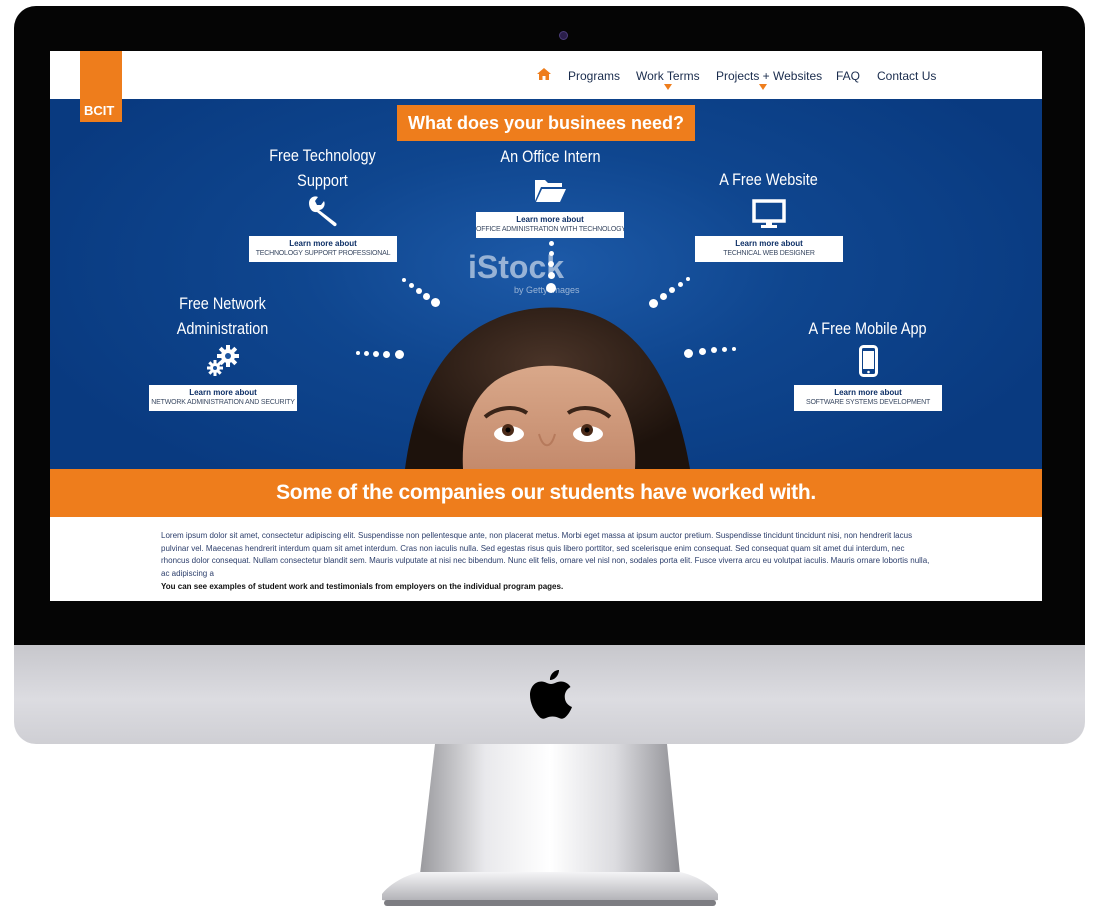  Describe the element at coordinates (323, 253) in the screenshot. I see `program-name: TECHNOLOGY SUPPORT PROFESSIONAL` at that location.